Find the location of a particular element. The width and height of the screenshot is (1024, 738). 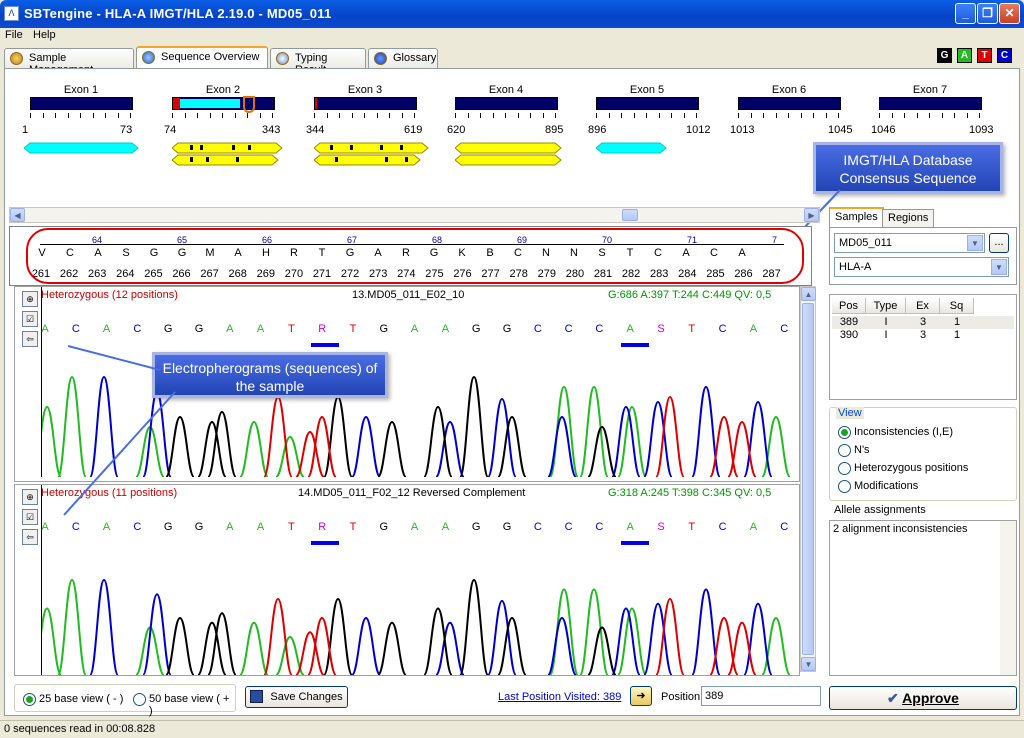

a-button: A is located at coordinates (964, 55).